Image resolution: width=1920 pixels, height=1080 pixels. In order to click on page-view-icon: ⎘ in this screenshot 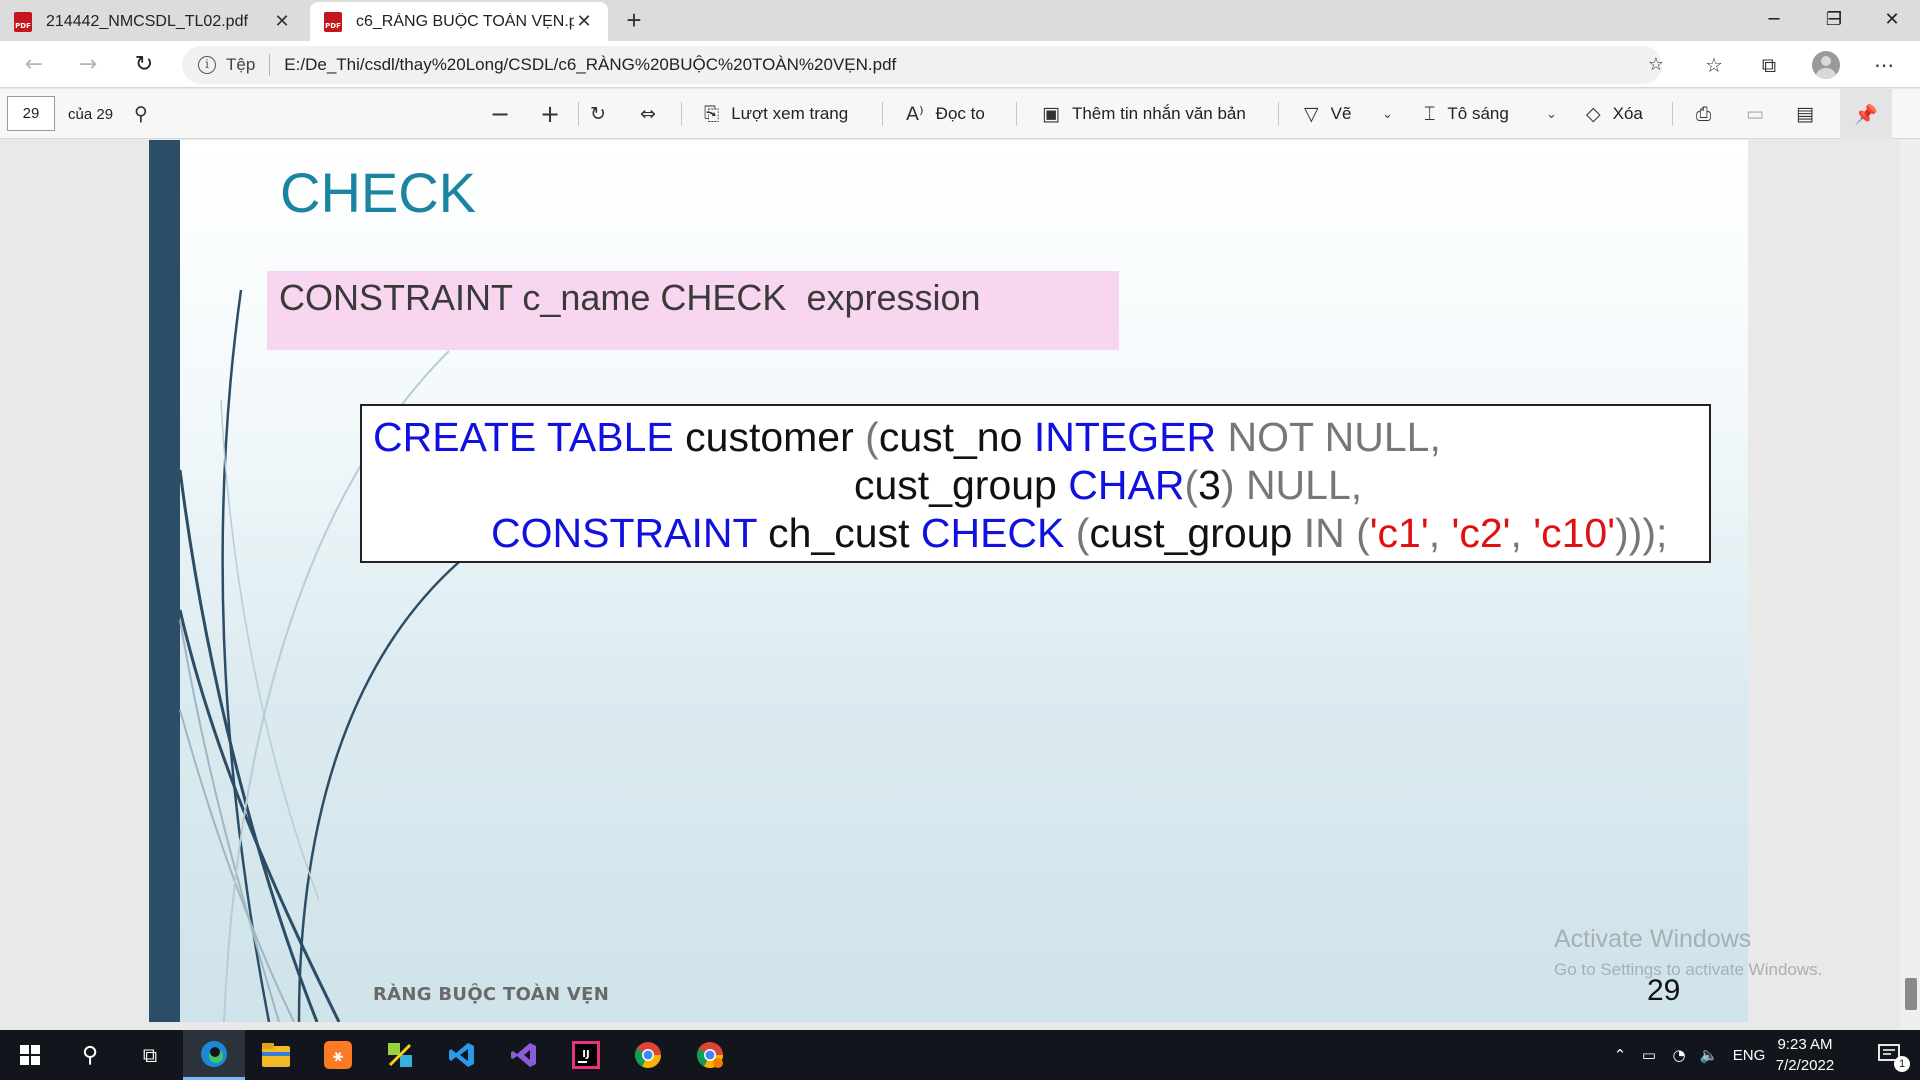, I will do `click(712, 114)`.